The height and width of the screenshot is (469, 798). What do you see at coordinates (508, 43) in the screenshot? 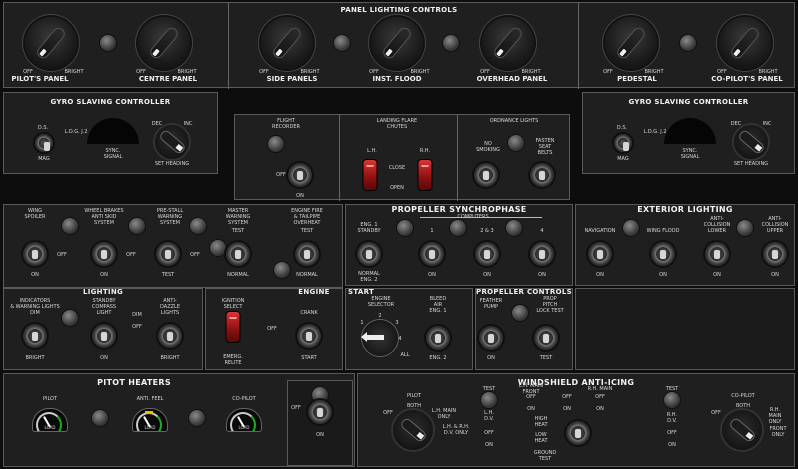
I see `overhead-panel-dimmer-knob` at bounding box center [508, 43].